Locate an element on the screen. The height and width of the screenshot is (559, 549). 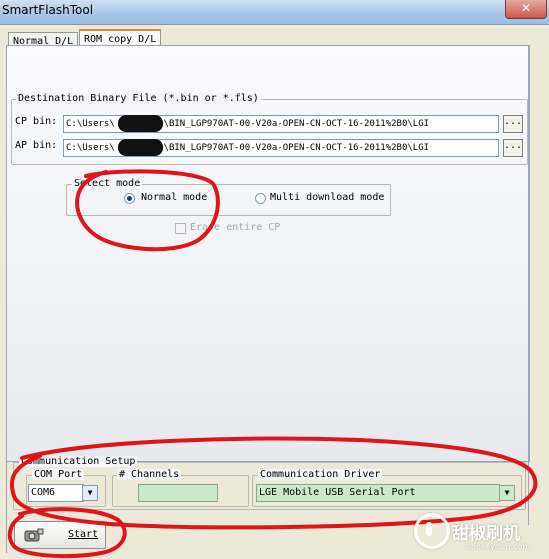
multi-download-mode-label: Multi download mode is located at coordinates (327, 197).